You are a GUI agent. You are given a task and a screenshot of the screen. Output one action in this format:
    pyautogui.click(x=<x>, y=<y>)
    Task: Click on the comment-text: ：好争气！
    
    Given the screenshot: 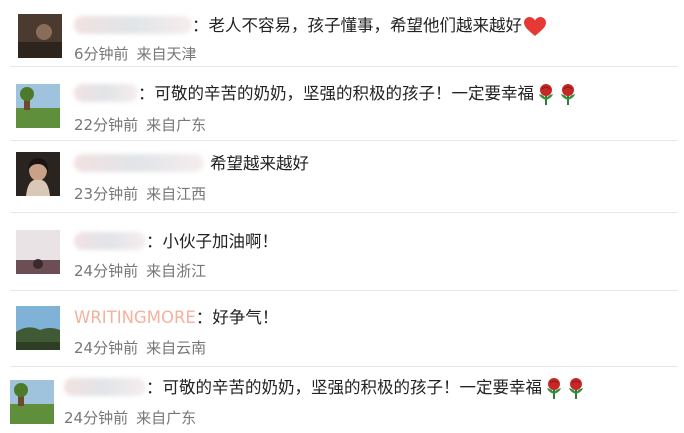 What is the action you would take?
    pyautogui.click(x=237, y=317)
    